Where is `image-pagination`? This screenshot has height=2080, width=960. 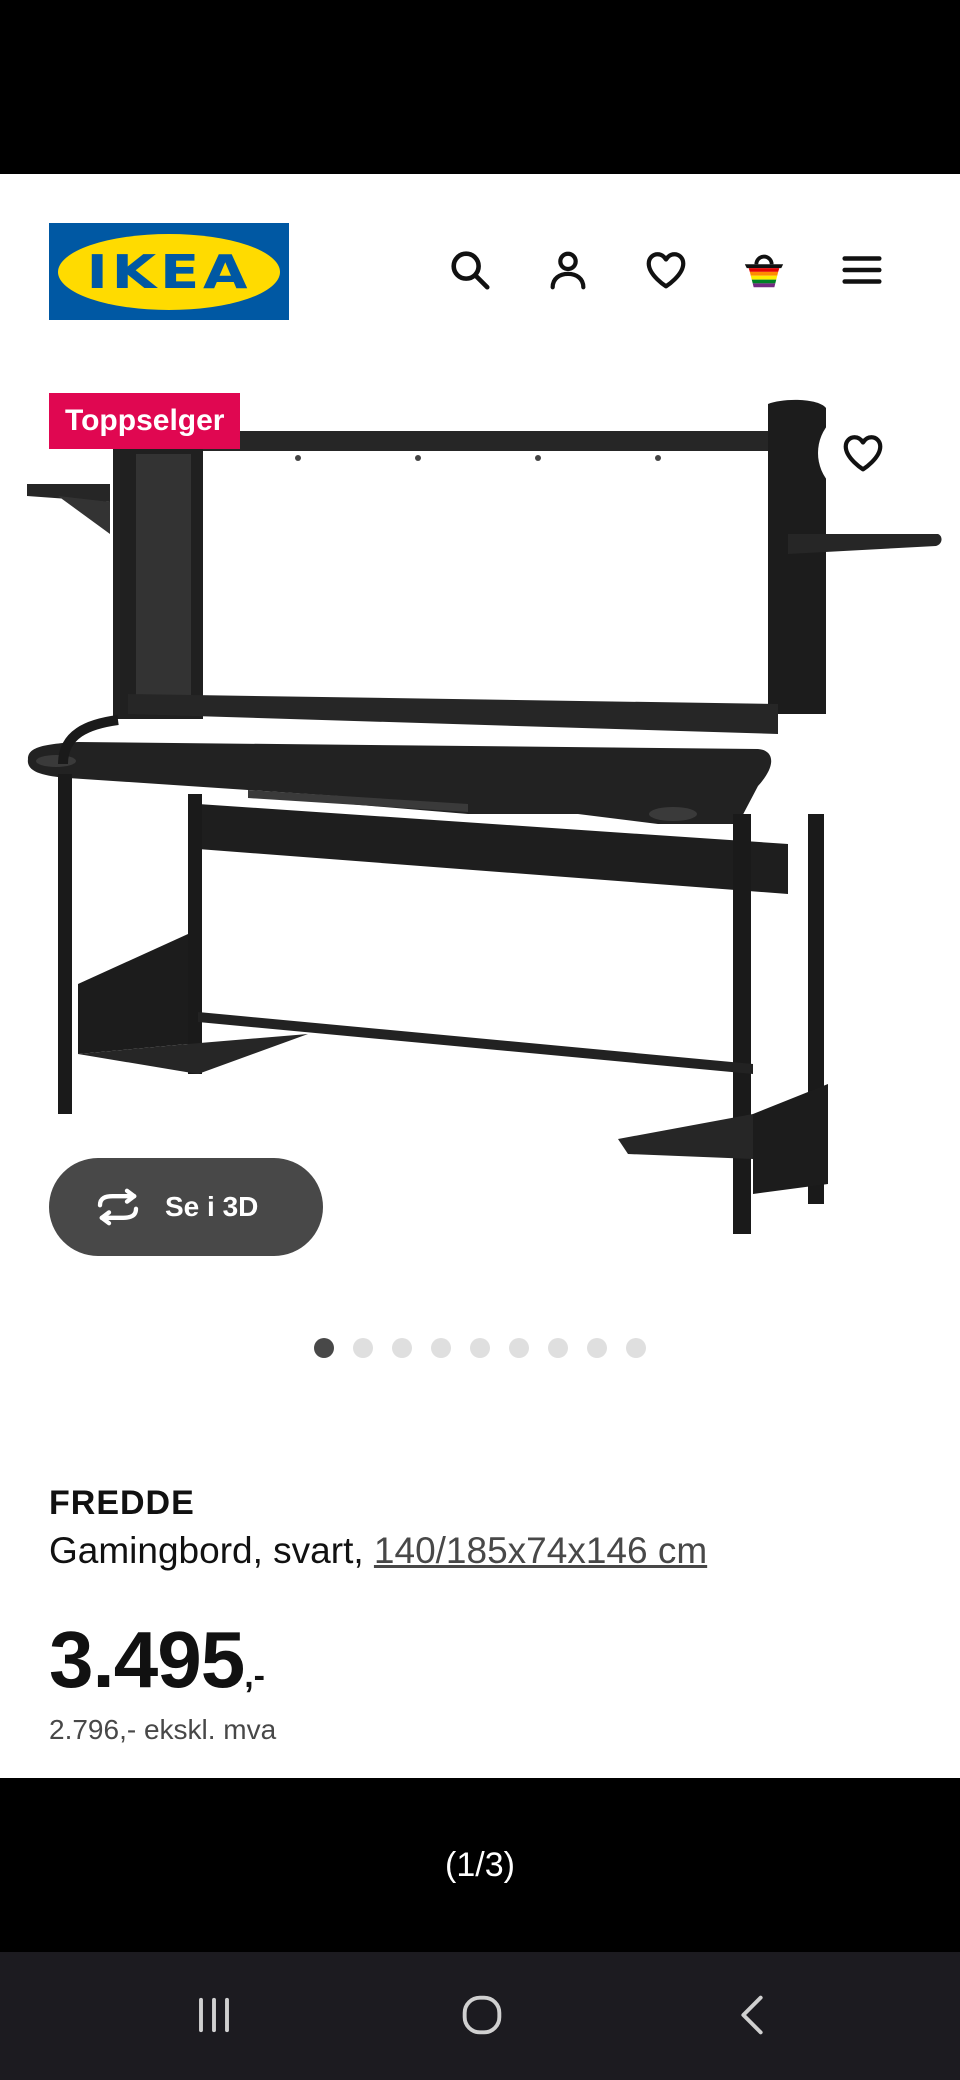
image-pagination is located at coordinates (484, 1350).